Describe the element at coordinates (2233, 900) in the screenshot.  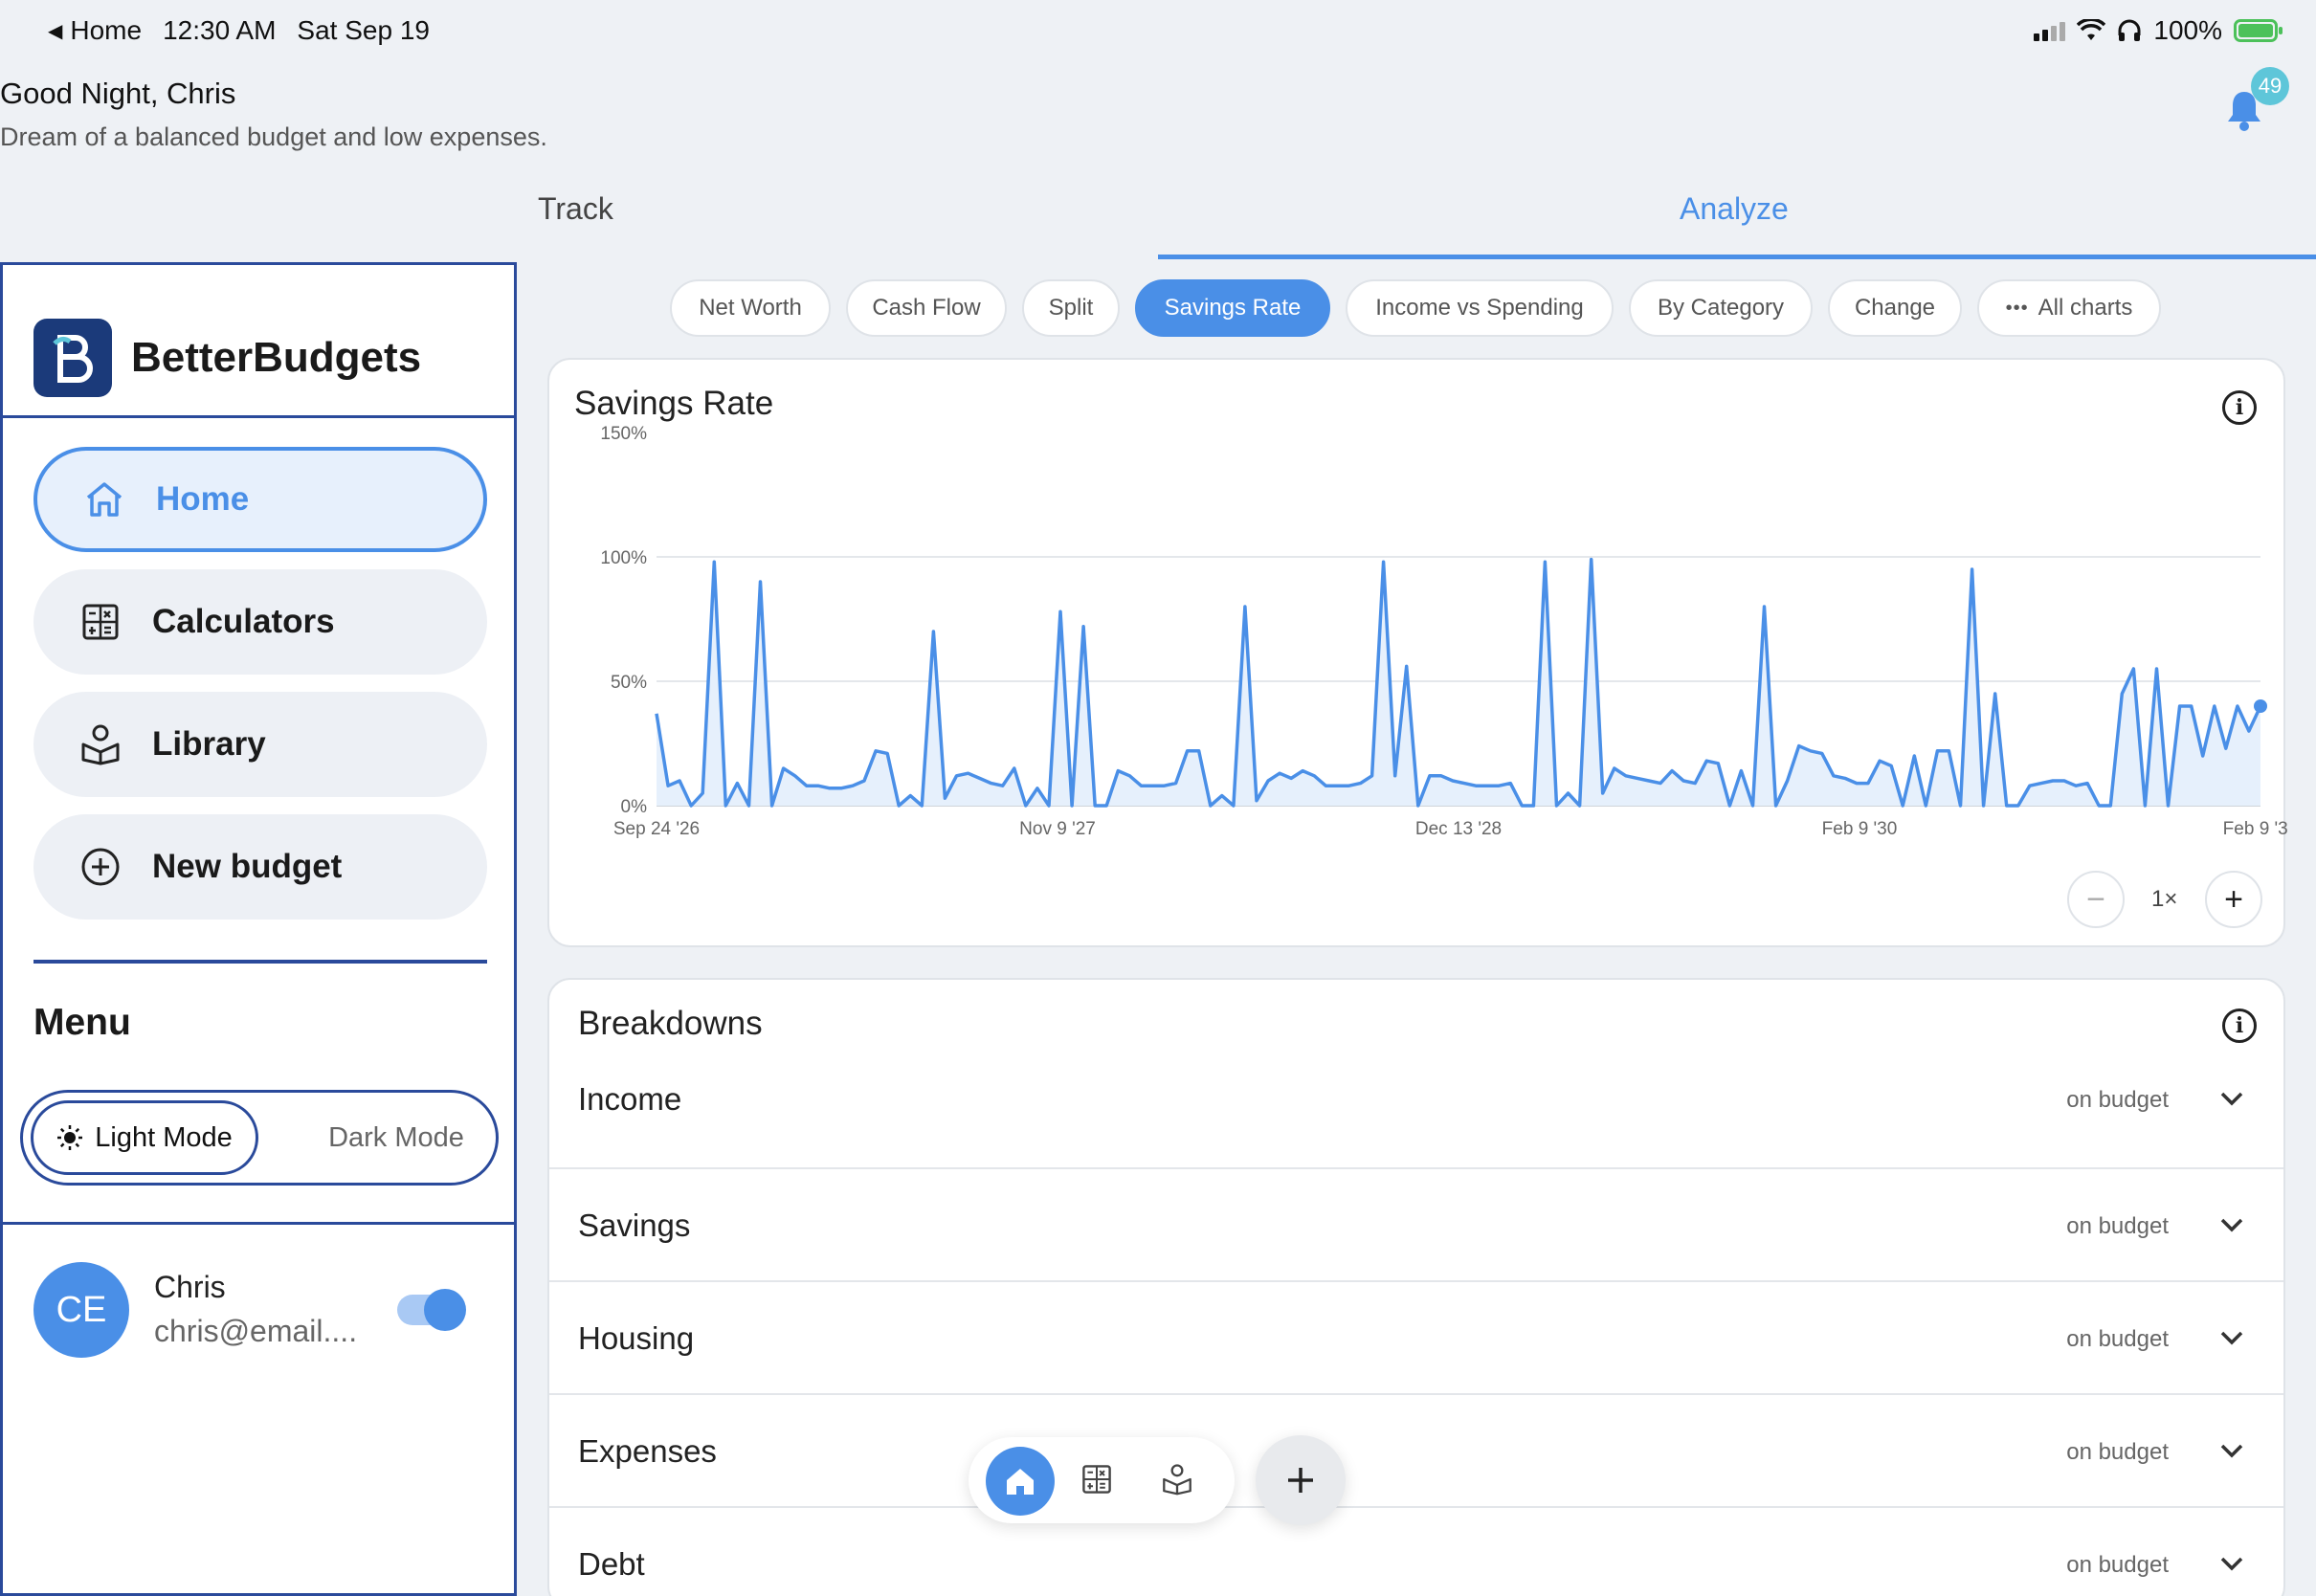
I see `zoom-in-button: +` at that location.